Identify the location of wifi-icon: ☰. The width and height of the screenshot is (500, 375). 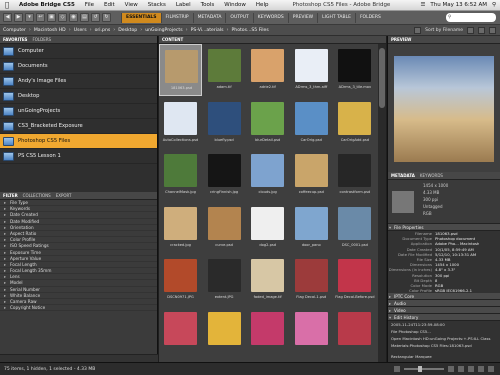
(422, 5).